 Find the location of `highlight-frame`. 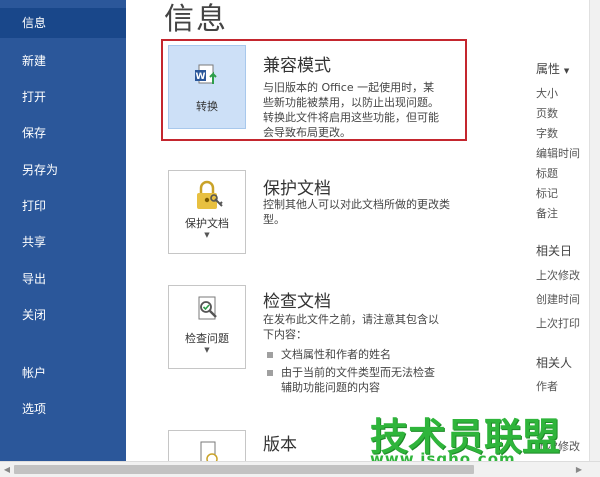

highlight-frame is located at coordinates (314, 90).